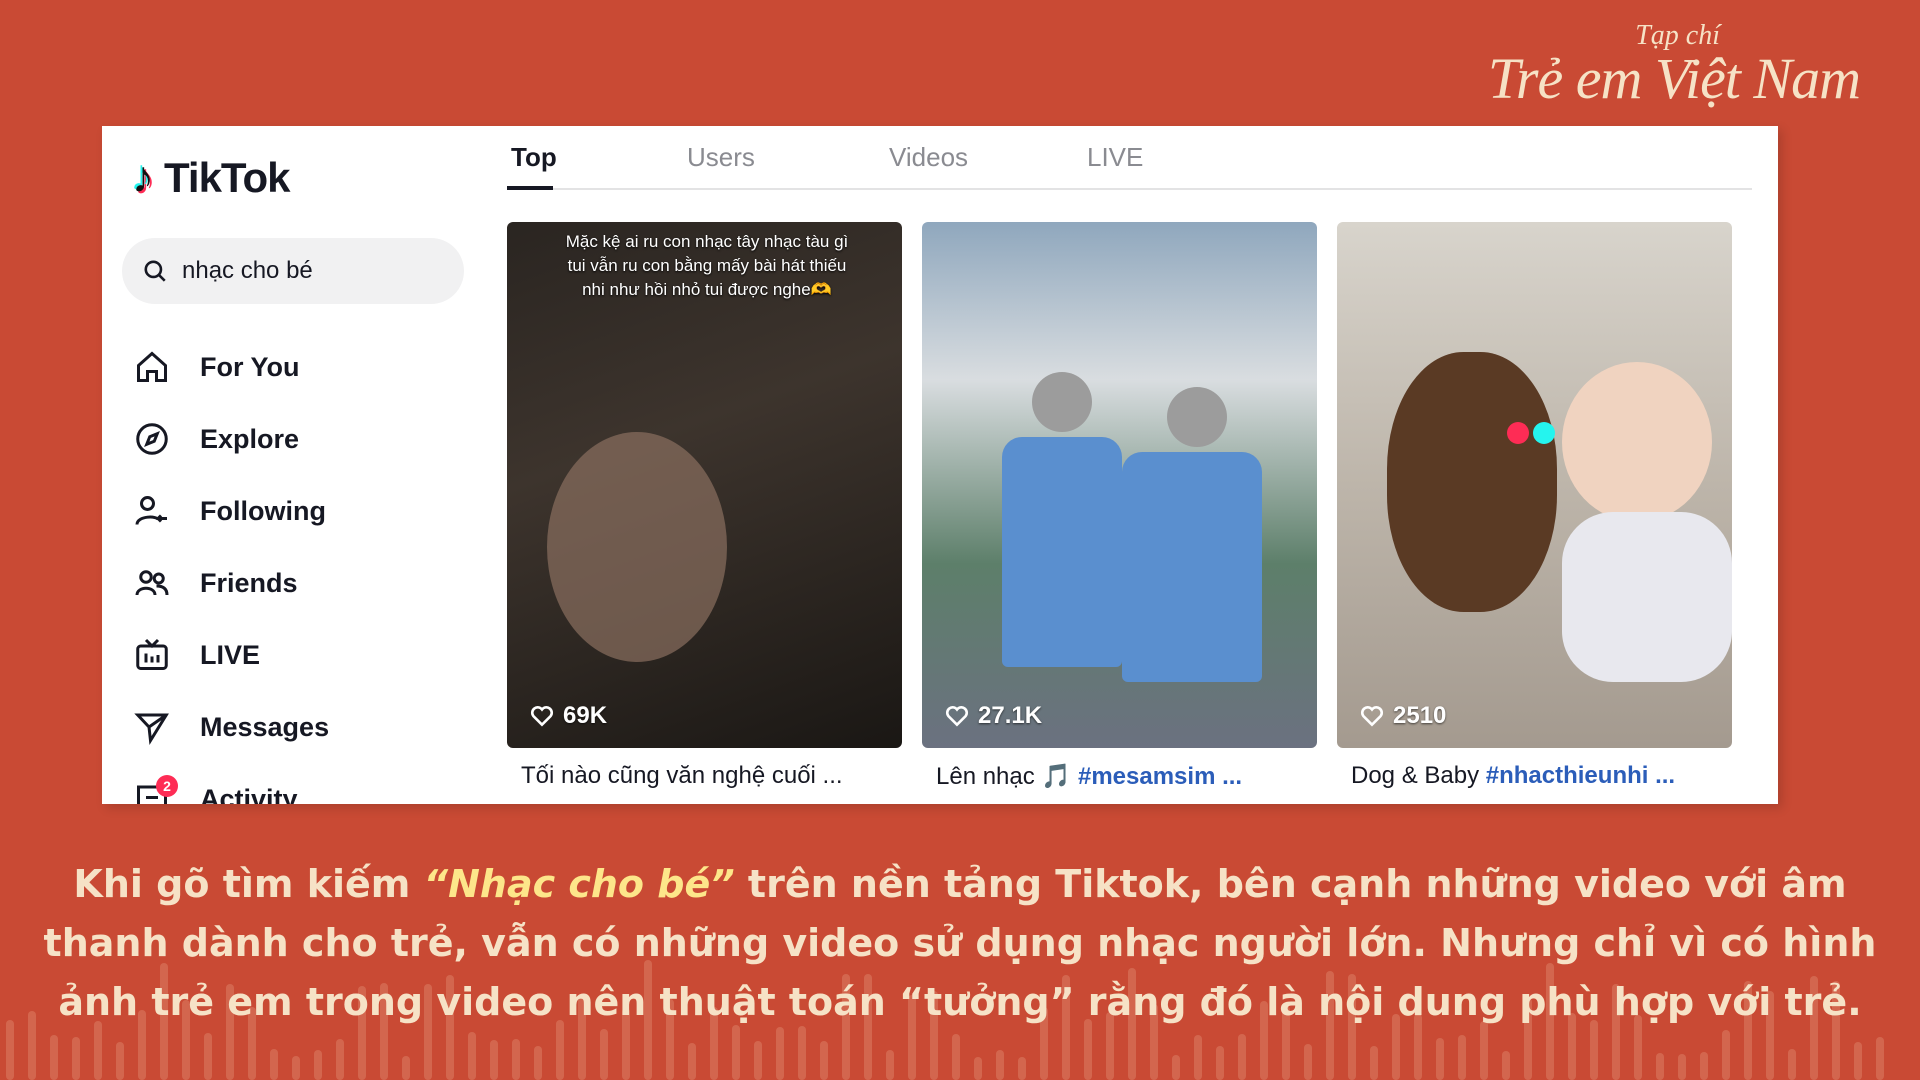  I want to click on like-count: 27.1K, so click(993, 716).